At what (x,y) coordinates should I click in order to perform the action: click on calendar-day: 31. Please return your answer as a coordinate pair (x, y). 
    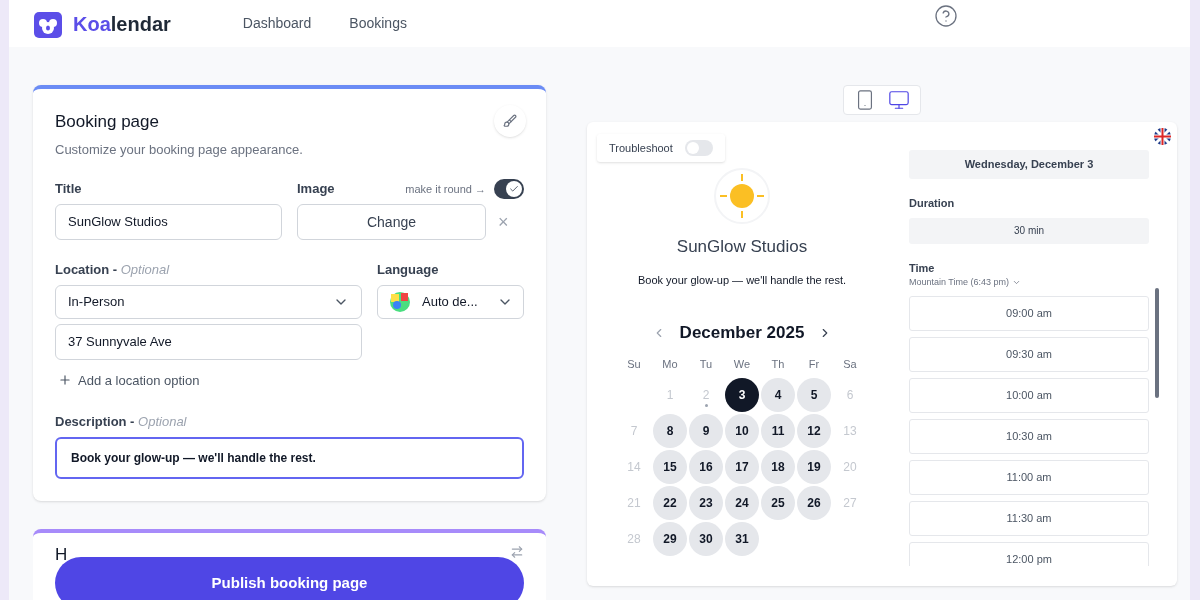
    Looking at the image, I should click on (742, 538).